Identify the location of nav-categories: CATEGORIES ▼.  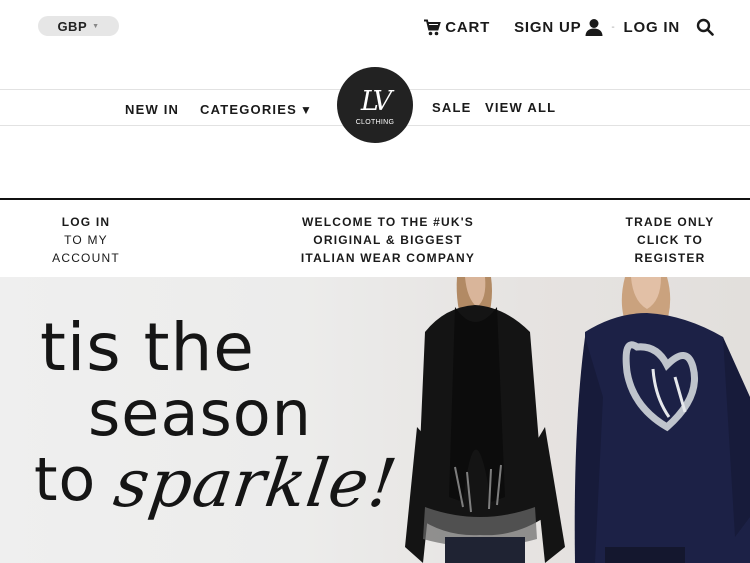
(256, 109).